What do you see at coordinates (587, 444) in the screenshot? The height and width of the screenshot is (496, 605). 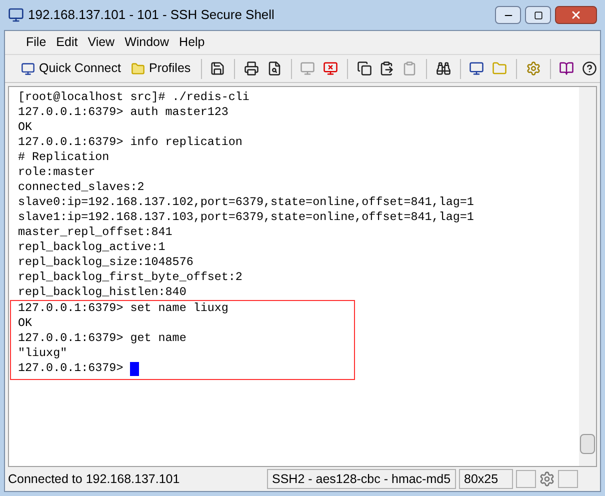 I see `scroll-thumb` at bounding box center [587, 444].